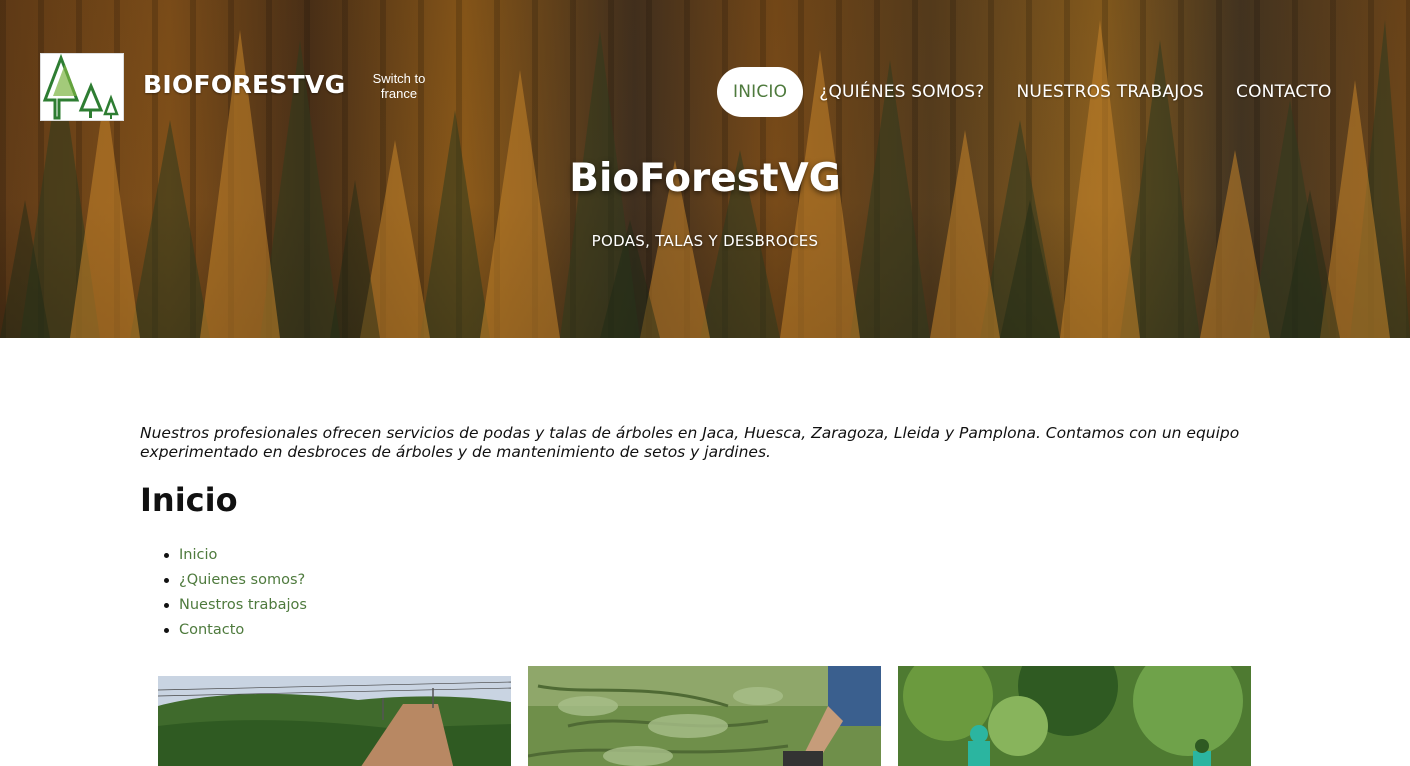 The height and width of the screenshot is (766, 1410). What do you see at coordinates (705, 178) in the screenshot?
I see `hero-title: BioForestVG` at bounding box center [705, 178].